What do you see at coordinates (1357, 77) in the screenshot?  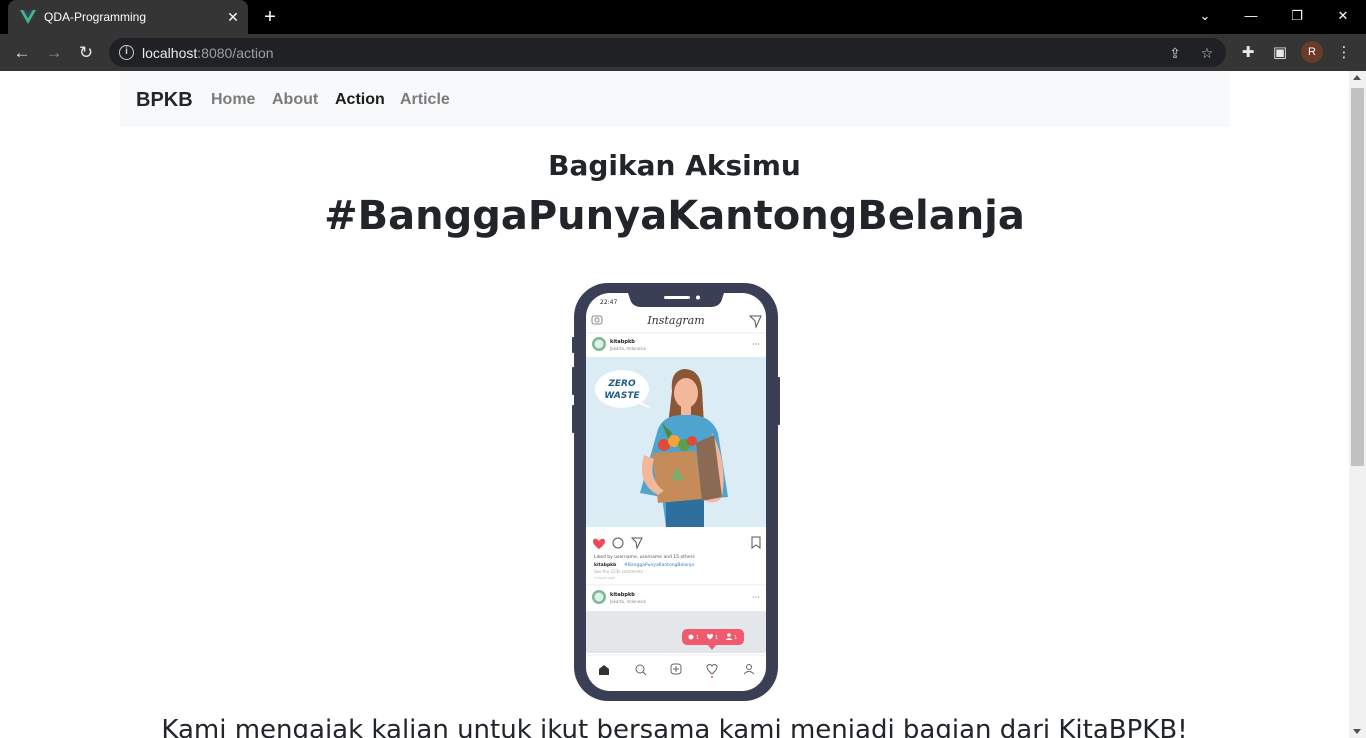 I see `scroll-up-arrow-icon` at bounding box center [1357, 77].